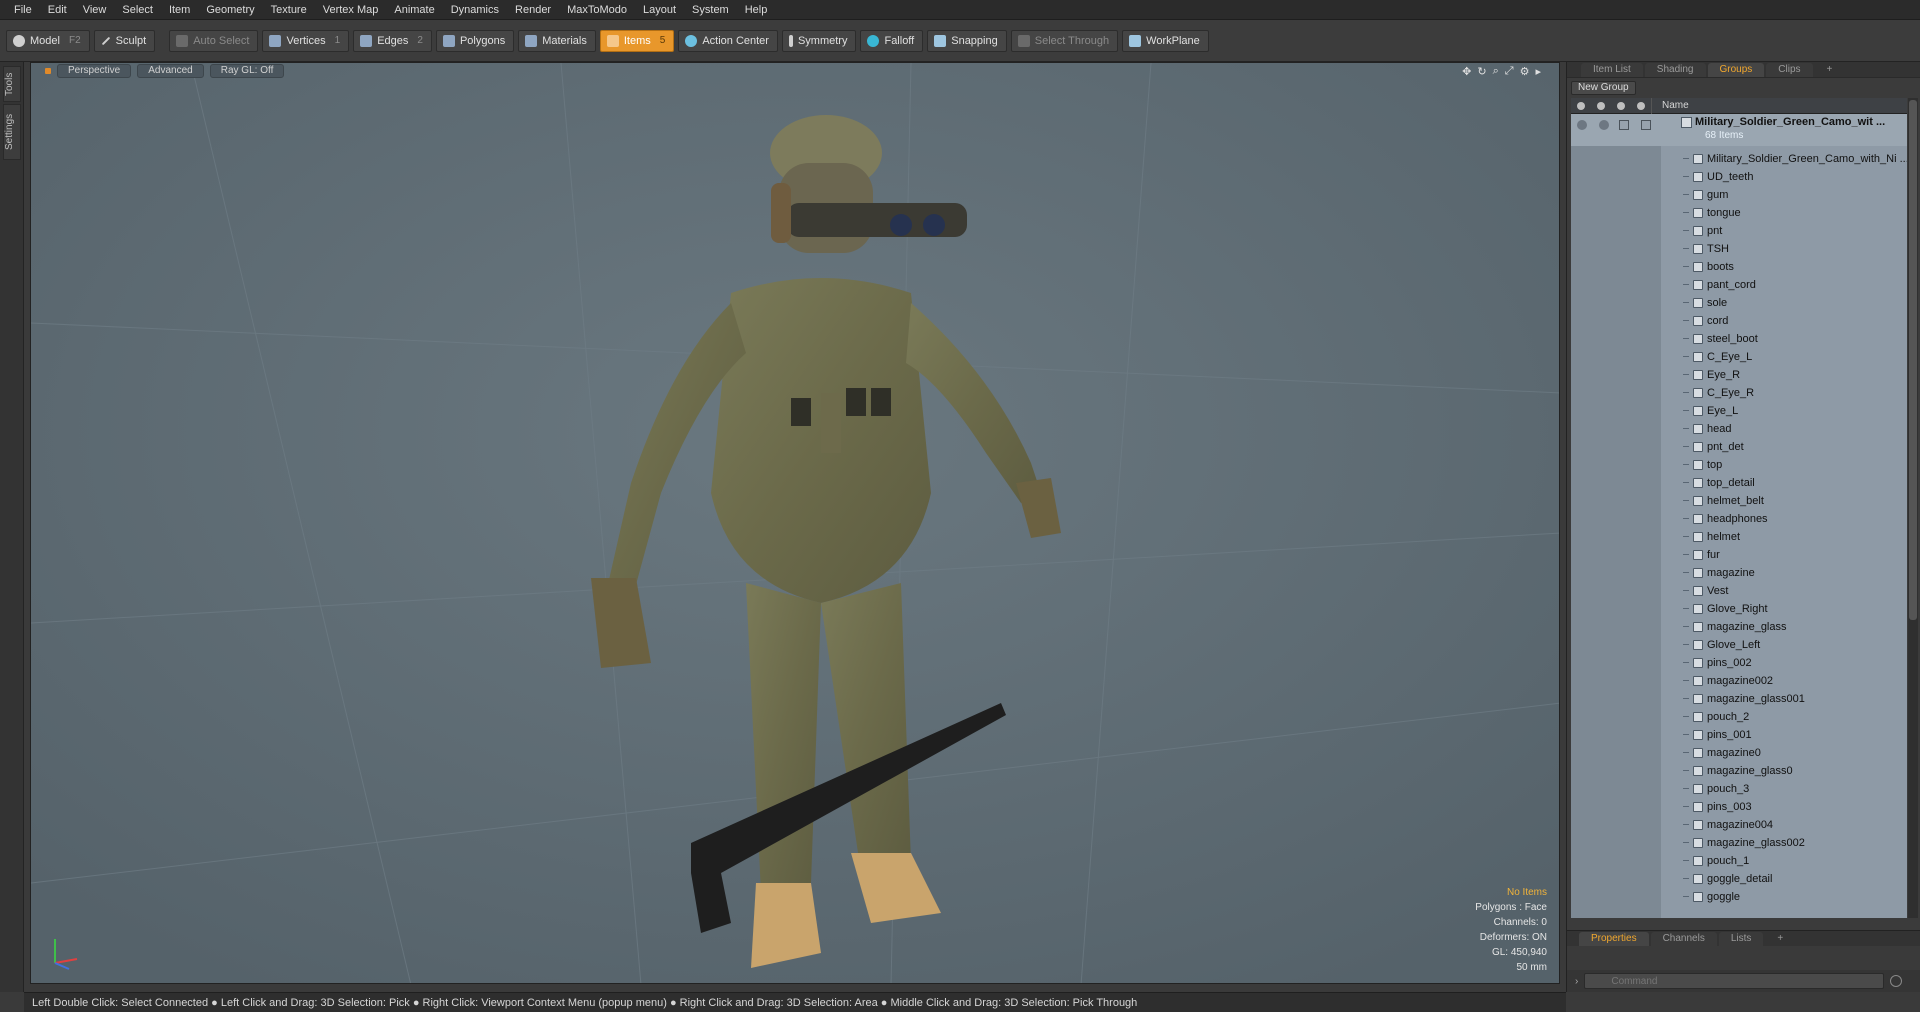  Describe the element at coordinates (1739, 609) in the screenshot. I see `list-item: Glove_Right` at that location.